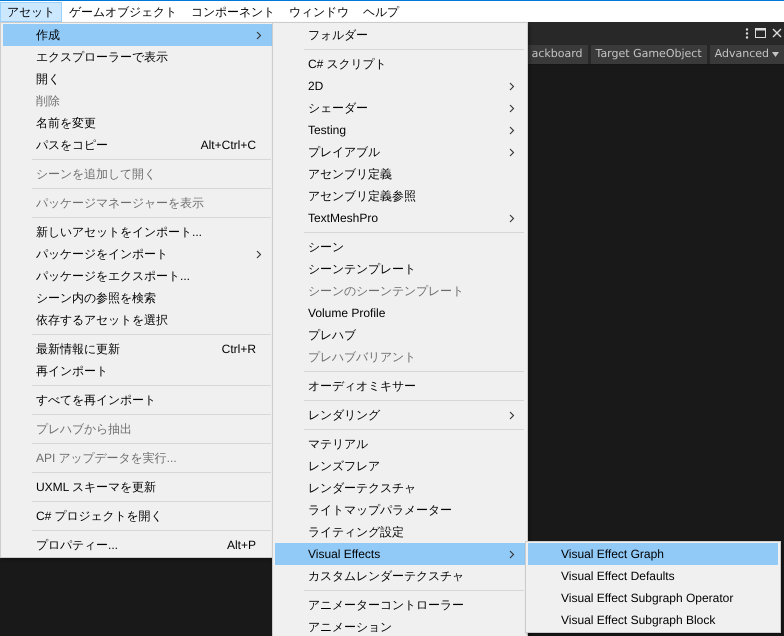  I want to click on menu-item: プレイアブル, so click(400, 152).